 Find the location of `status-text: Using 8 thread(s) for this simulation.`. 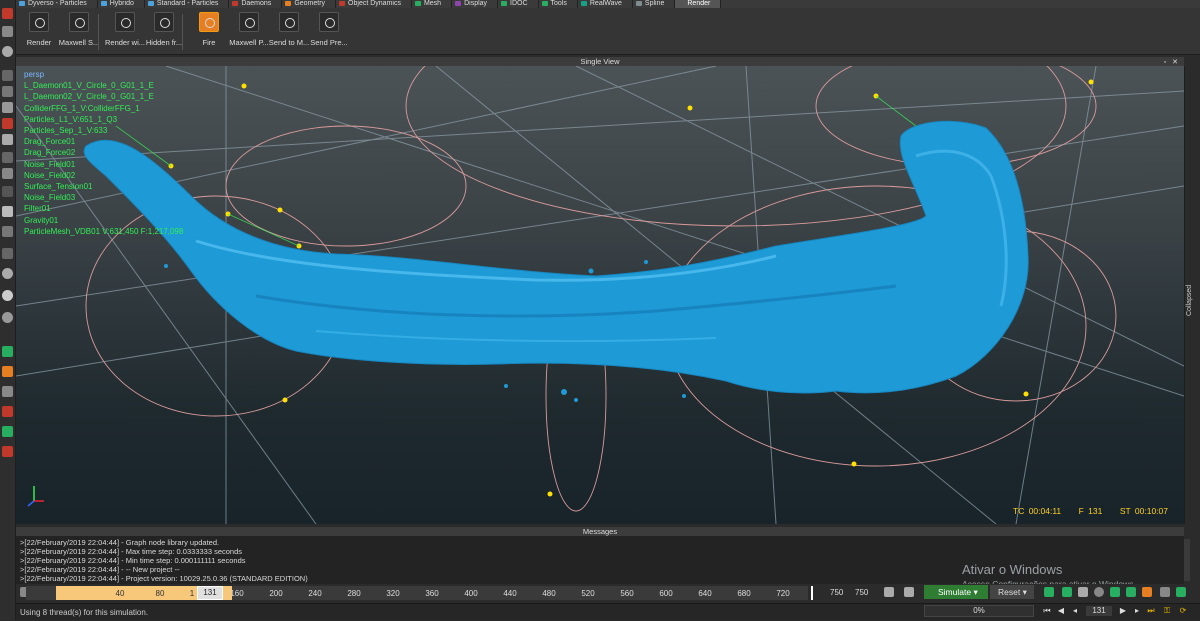

status-text: Using 8 thread(s) for this simulation. is located at coordinates (84, 612).